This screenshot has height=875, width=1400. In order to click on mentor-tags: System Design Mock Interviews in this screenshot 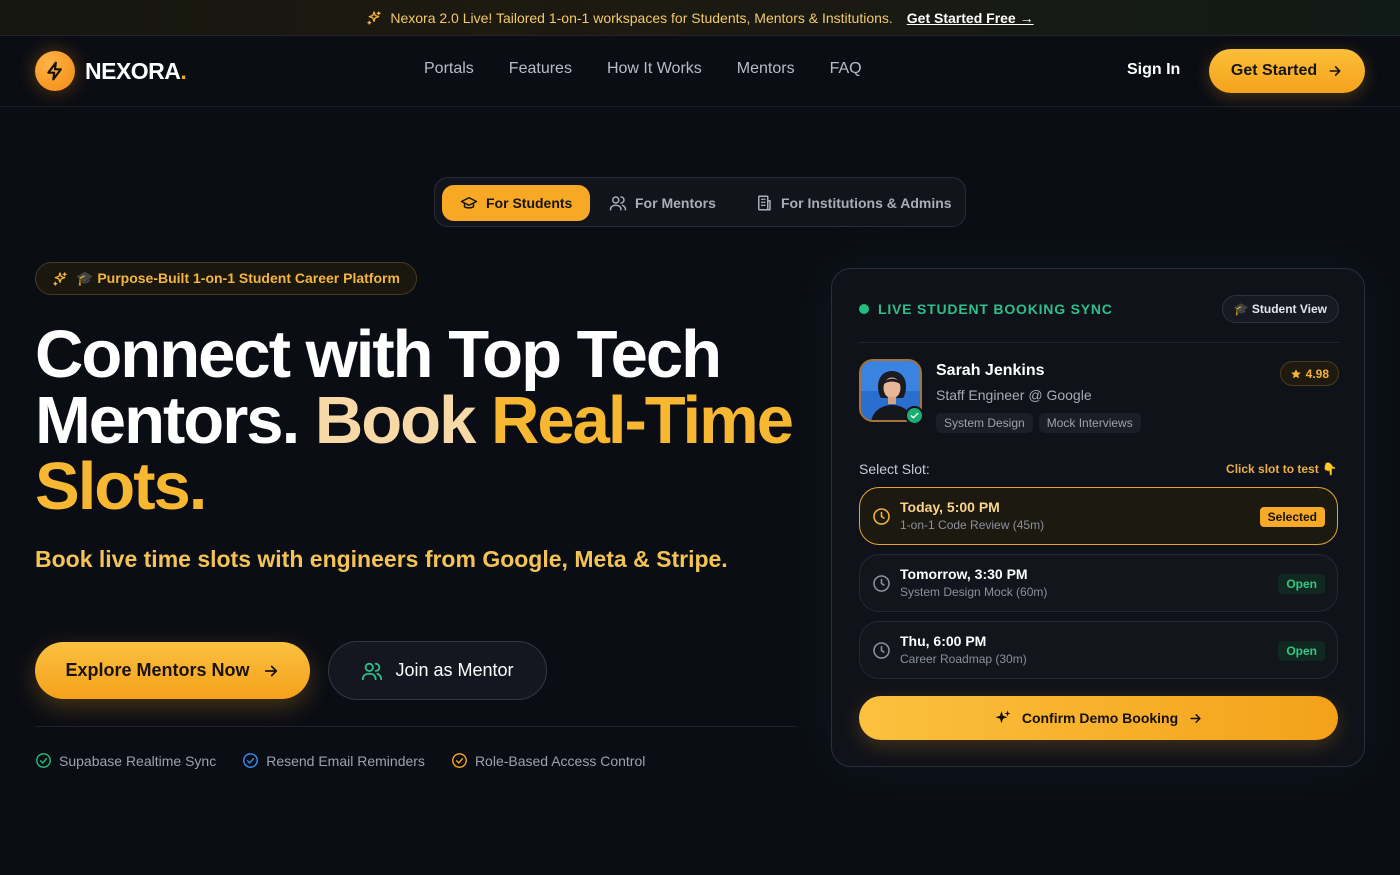, I will do `click(1038, 423)`.